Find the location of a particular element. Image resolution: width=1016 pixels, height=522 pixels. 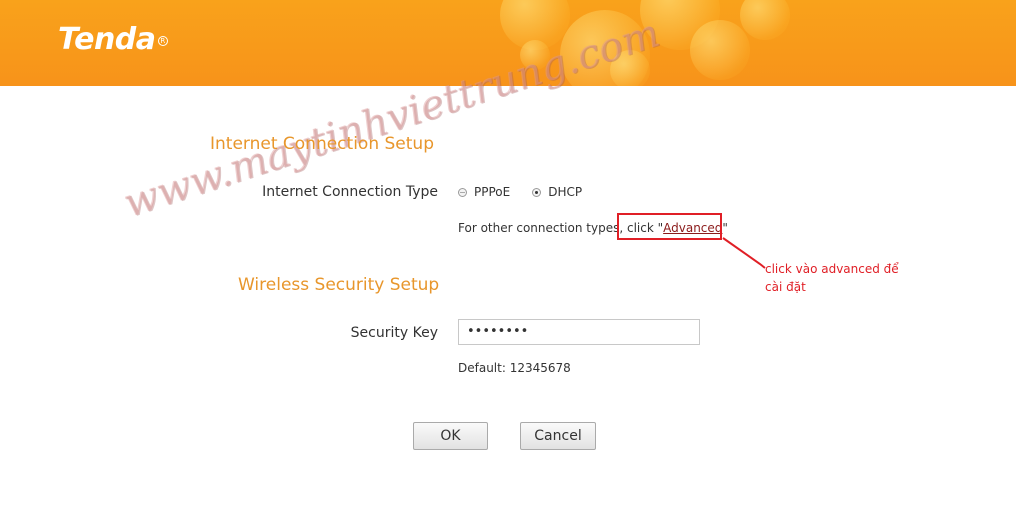

cancel-button: Cancel is located at coordinates (558, 436).